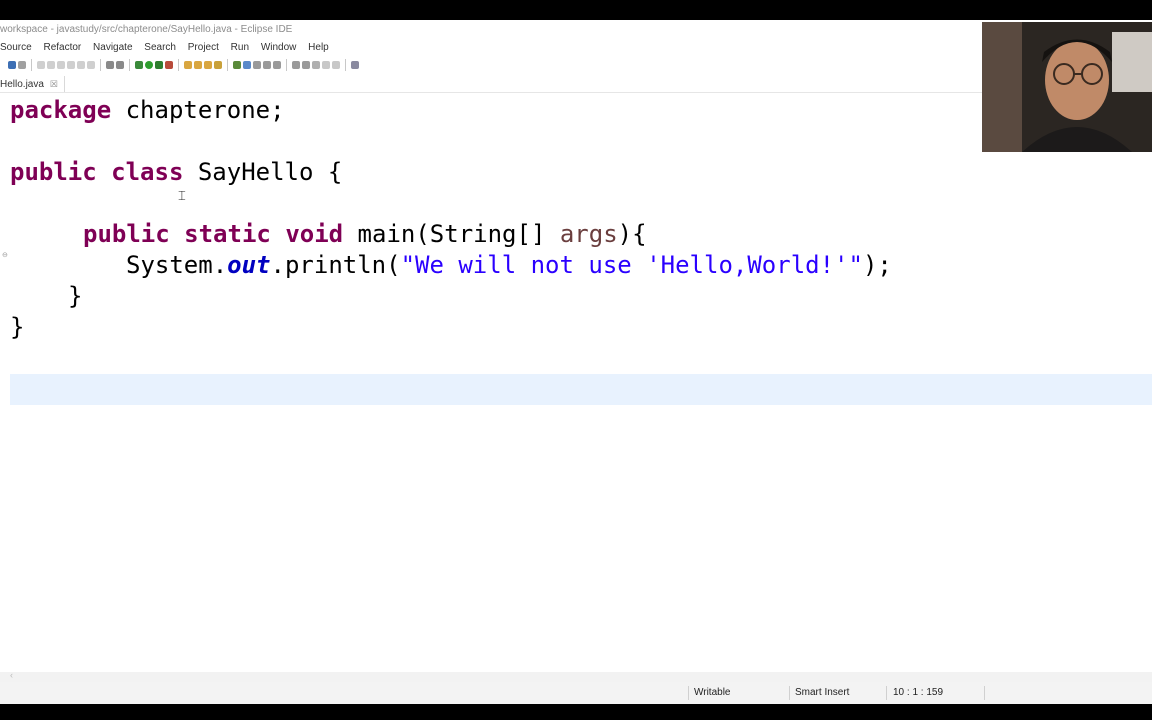  Describe the element at coordinates (110, 65) in the screenshot. I see `format-icon` at that location.